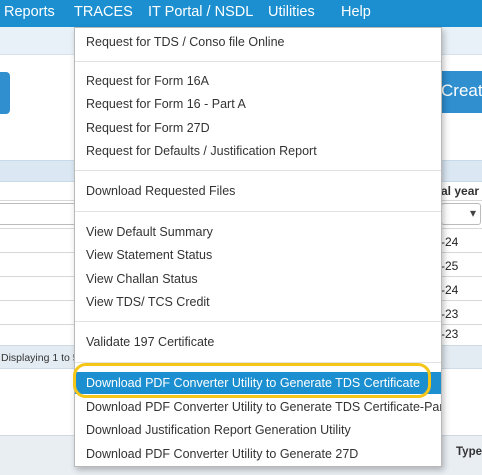 This screenshot has width=482, height=475. Describe the element at coordinates (356, 12) in the screenshot. I see `menu-help: Help` at that location.